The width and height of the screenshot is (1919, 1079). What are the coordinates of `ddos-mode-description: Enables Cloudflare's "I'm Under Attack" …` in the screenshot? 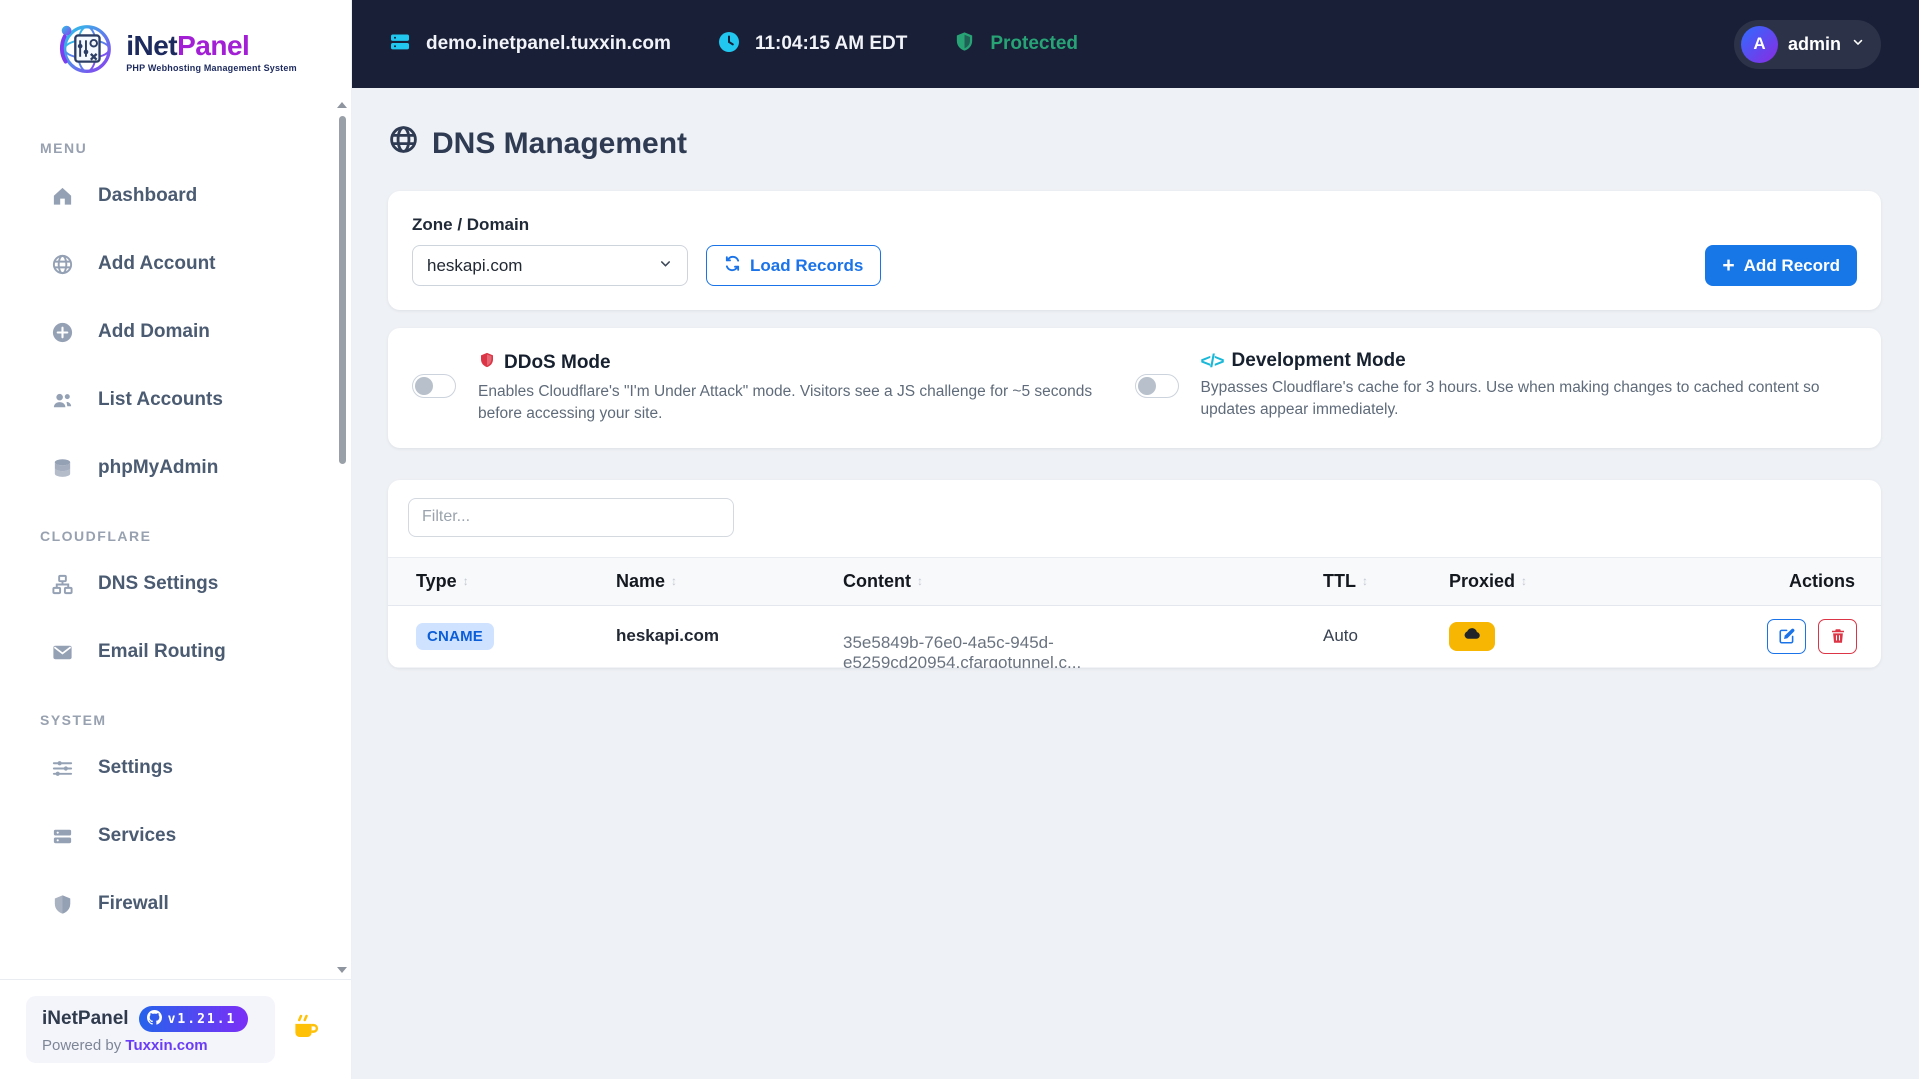 It's located at (785, 403).